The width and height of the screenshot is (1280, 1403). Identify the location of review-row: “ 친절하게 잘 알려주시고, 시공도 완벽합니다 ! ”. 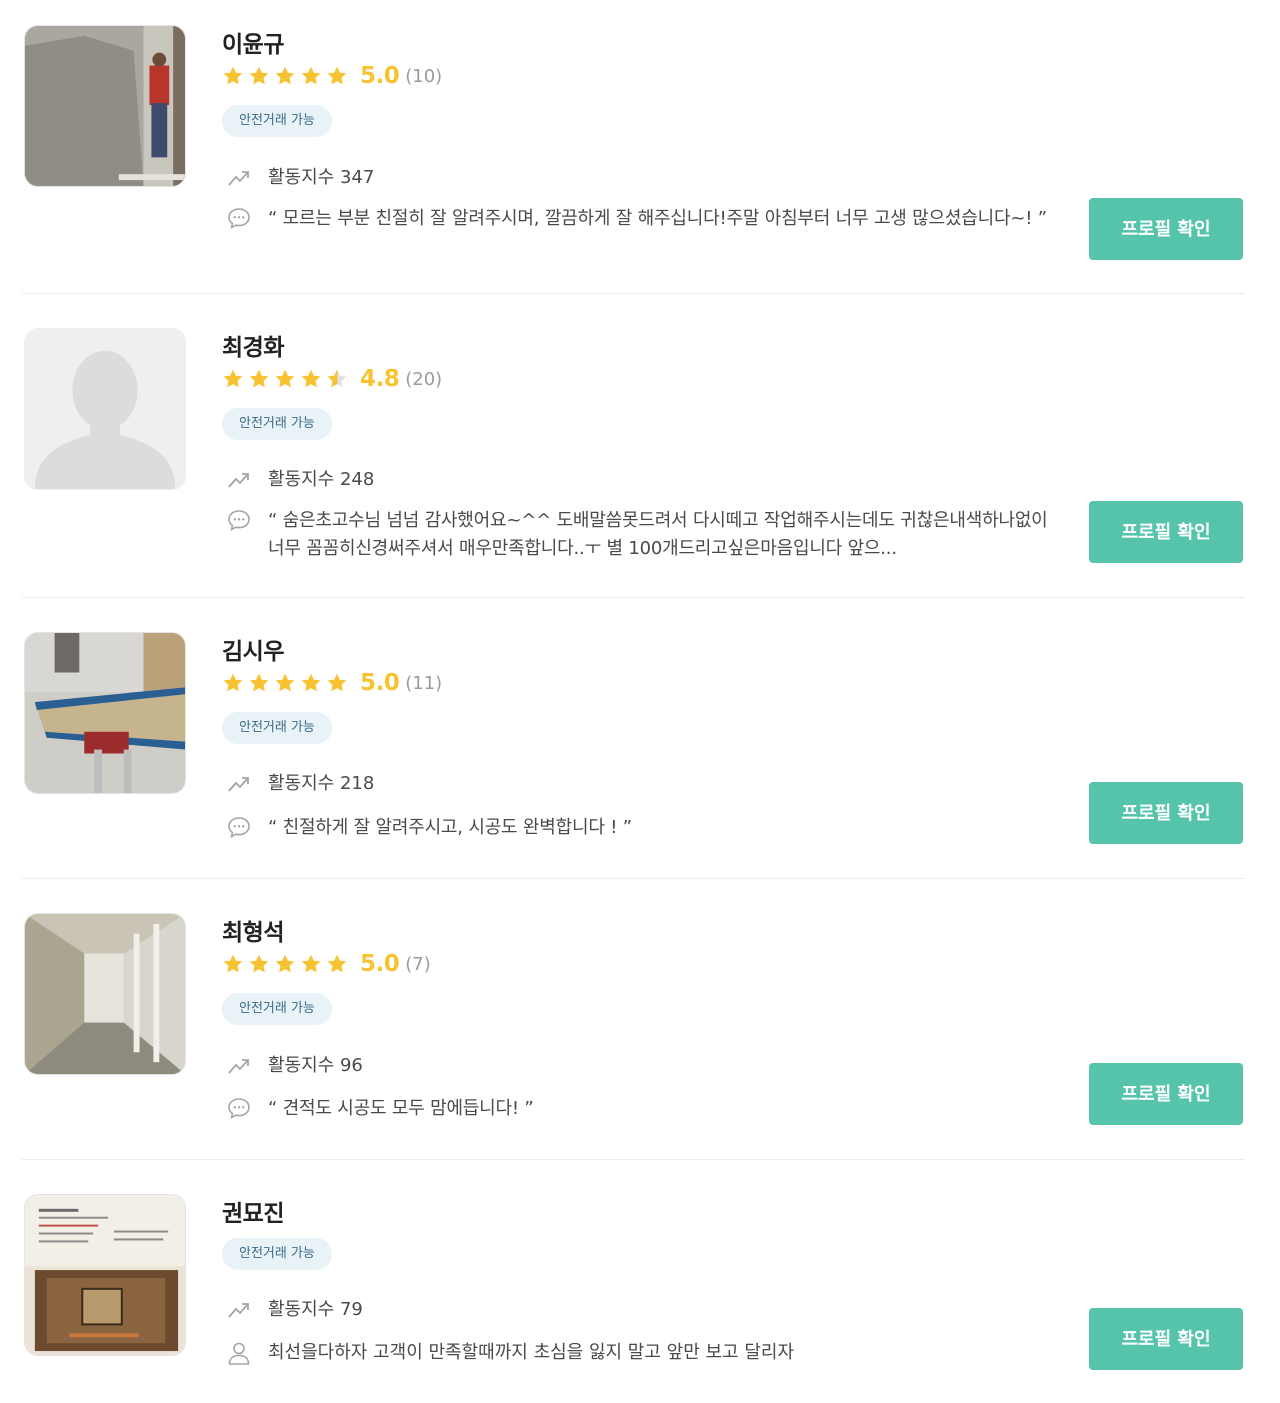
(637, 828).